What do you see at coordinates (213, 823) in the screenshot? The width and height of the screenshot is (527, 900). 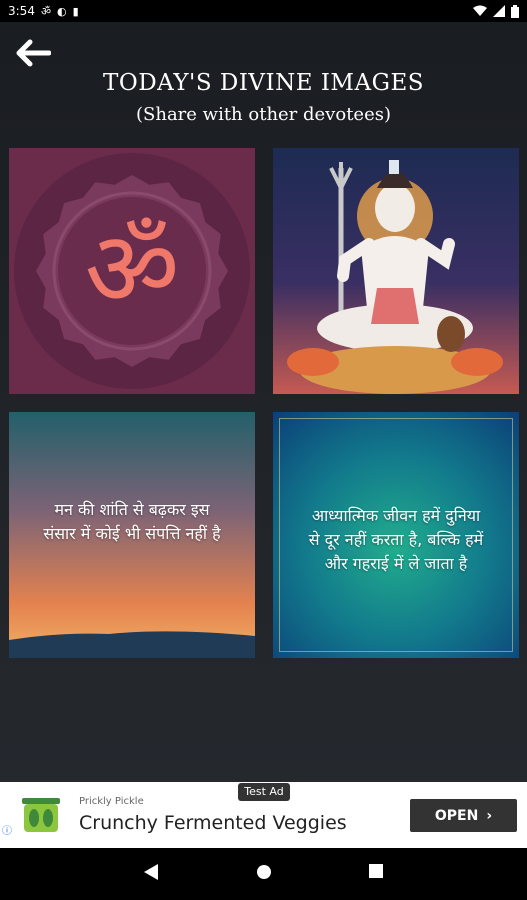 I see `ad-headline: Crunchy Fermented Veggies` at bounding box center [213, 823].